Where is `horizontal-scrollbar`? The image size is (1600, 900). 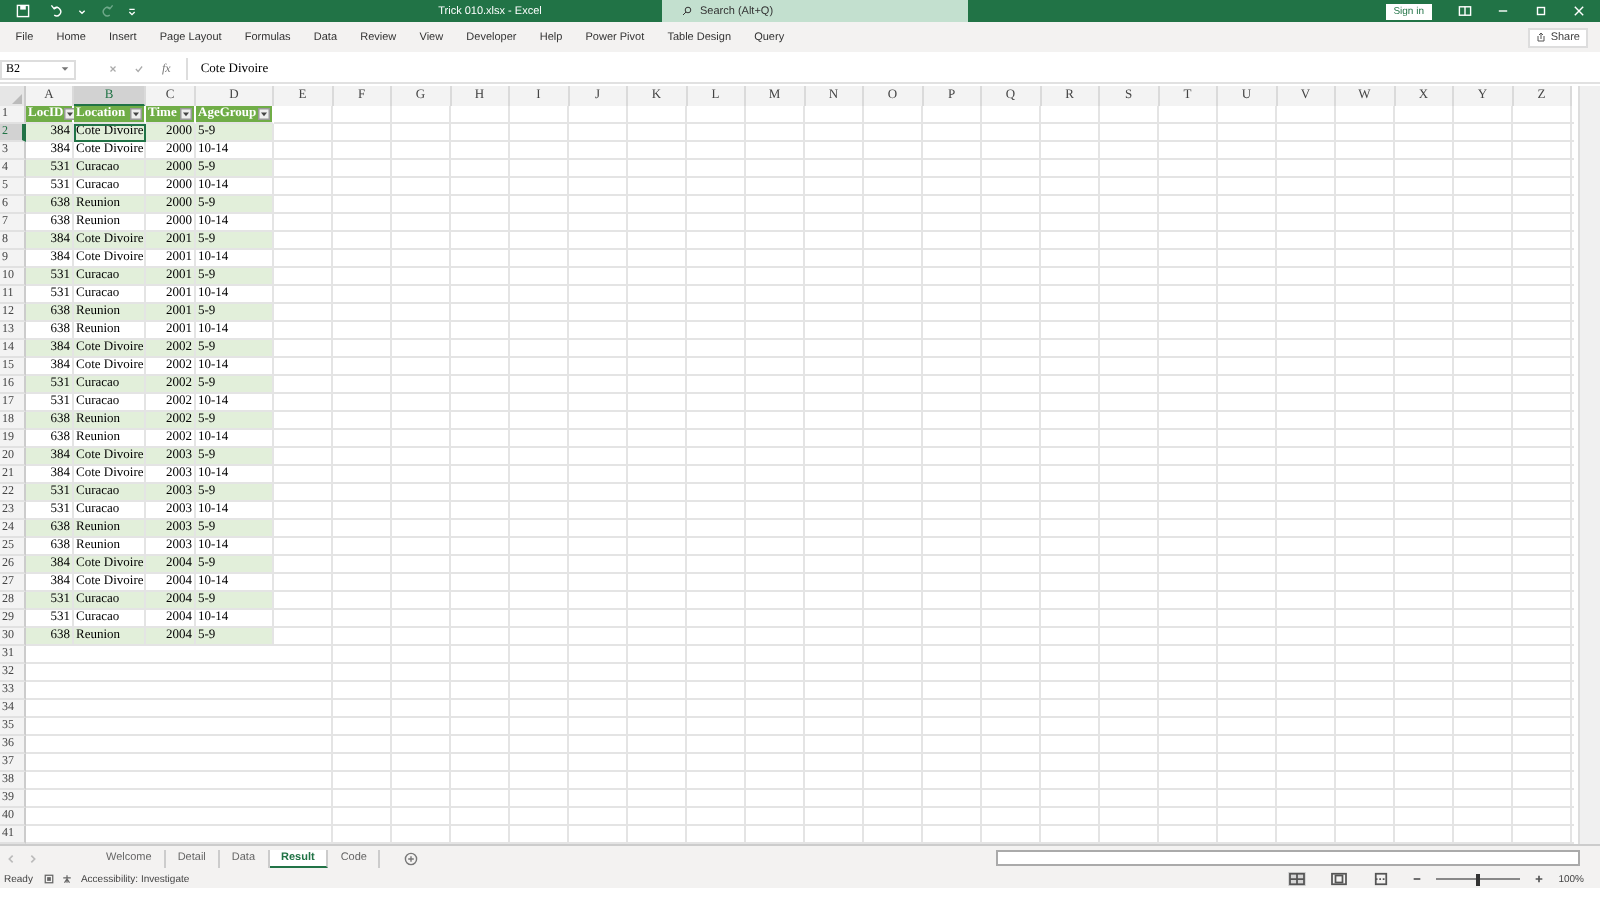 horizontal-scrollbar is located at coordinates (1288, 858).